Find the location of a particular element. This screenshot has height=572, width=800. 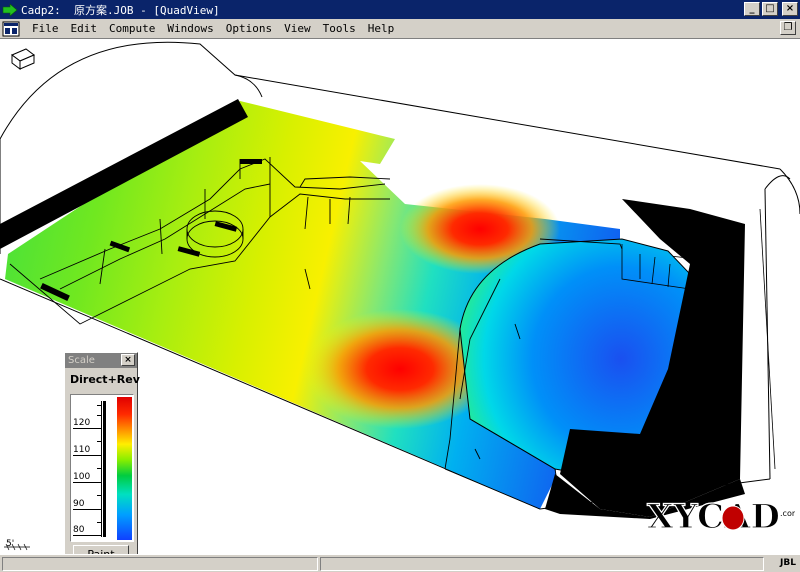

menu-compute: Compute is located at coordinates (132, 28).